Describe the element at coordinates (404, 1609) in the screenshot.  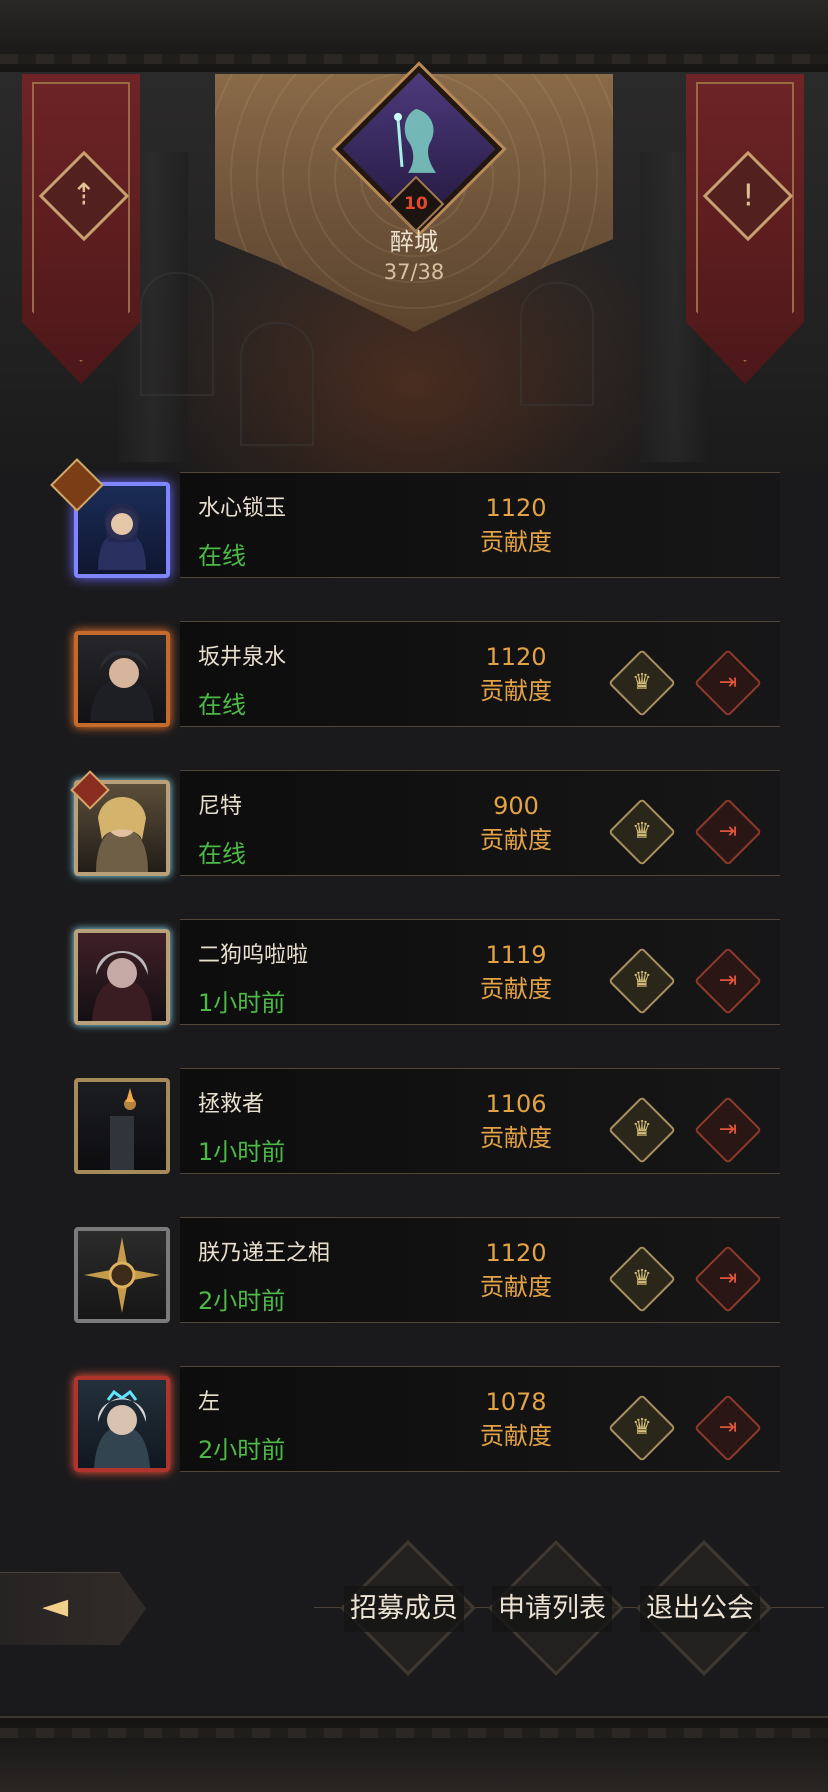
I see `recruit-members-button: 招募成员` at that location.